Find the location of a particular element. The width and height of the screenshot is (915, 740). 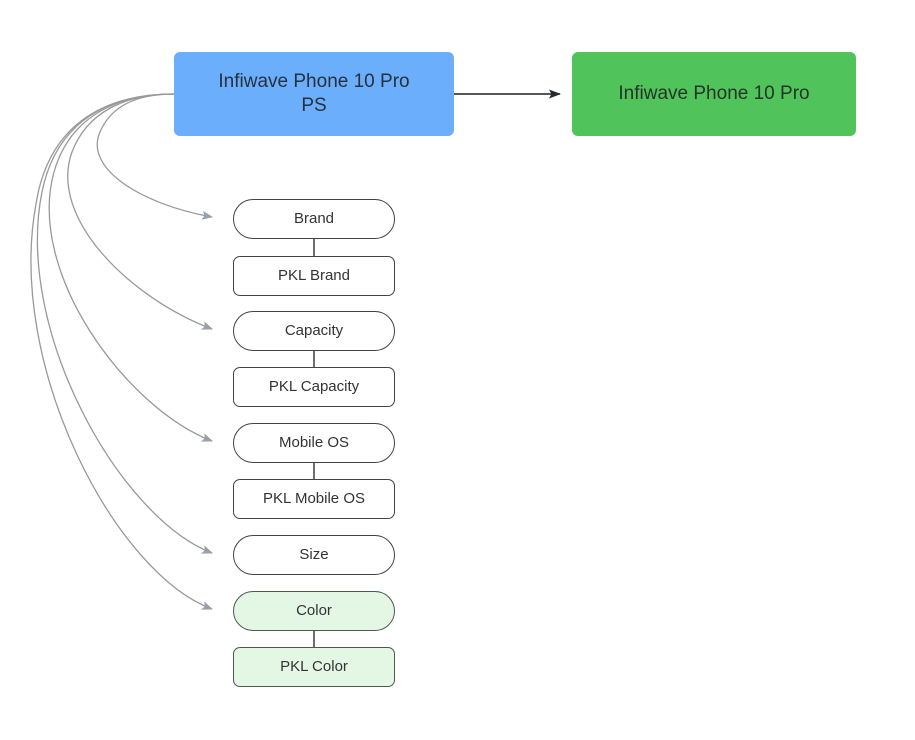

node-label-color: Color is located at coordinates (314, 610).